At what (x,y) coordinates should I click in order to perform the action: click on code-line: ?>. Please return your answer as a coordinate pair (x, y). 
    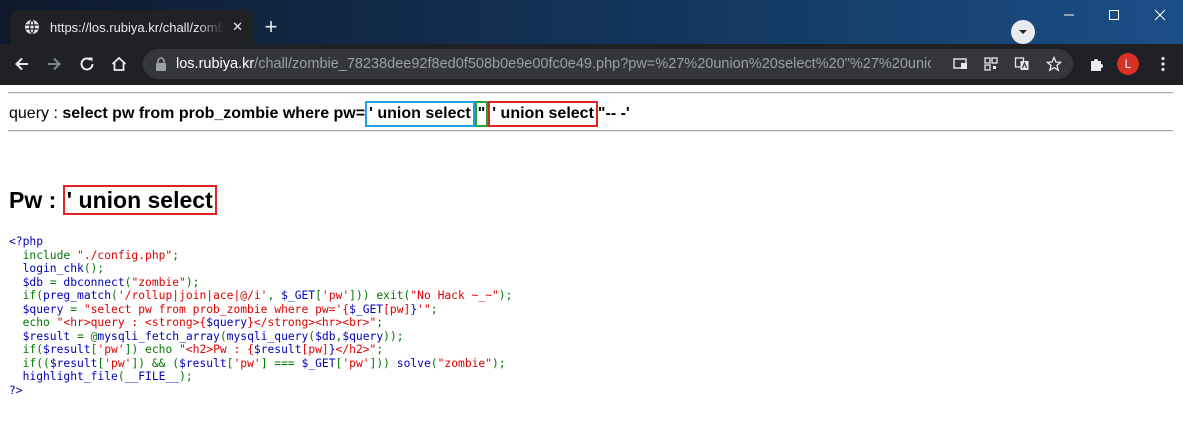
    Looking at the image, I should click on (260, 391).